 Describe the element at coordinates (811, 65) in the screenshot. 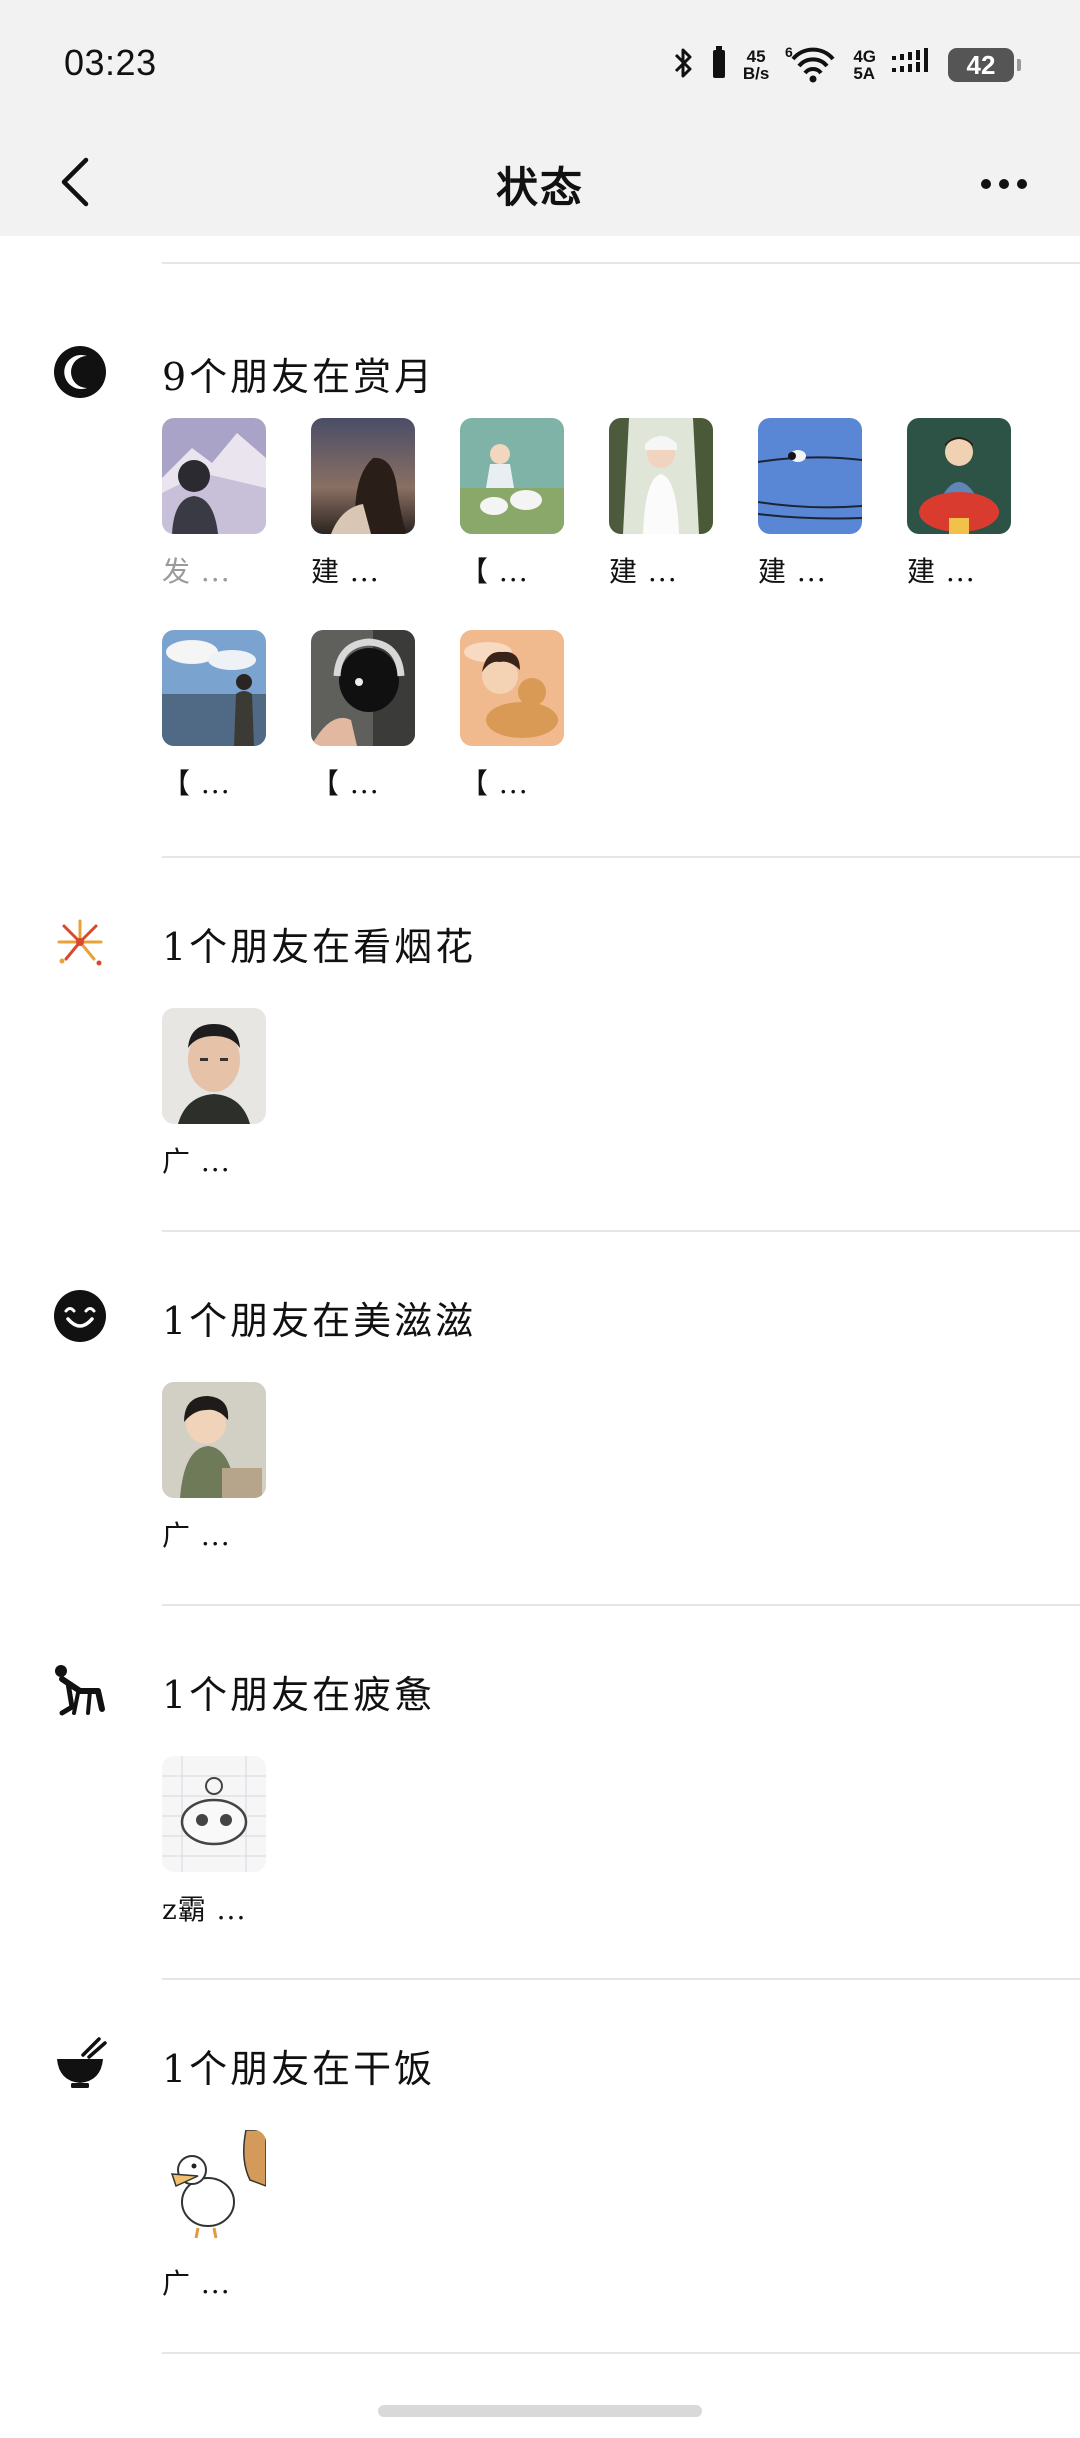

I see `wifi-icon: 6` at that location.